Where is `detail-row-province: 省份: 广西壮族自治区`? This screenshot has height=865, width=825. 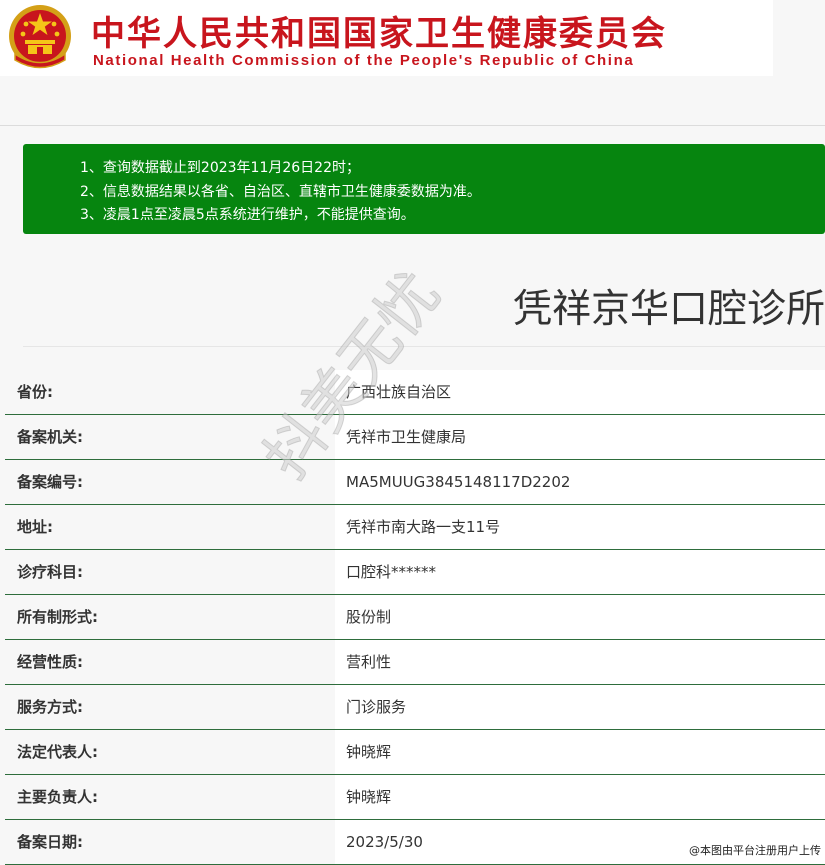 detail-row-province: 省份: 广西壮族自治区 is located at coordinates (415, 392).